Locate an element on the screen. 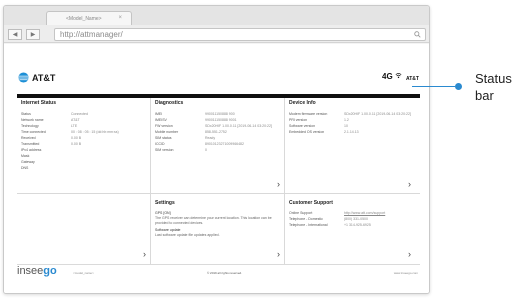  callout-label: Status bar is located at coordinates (493, 87).